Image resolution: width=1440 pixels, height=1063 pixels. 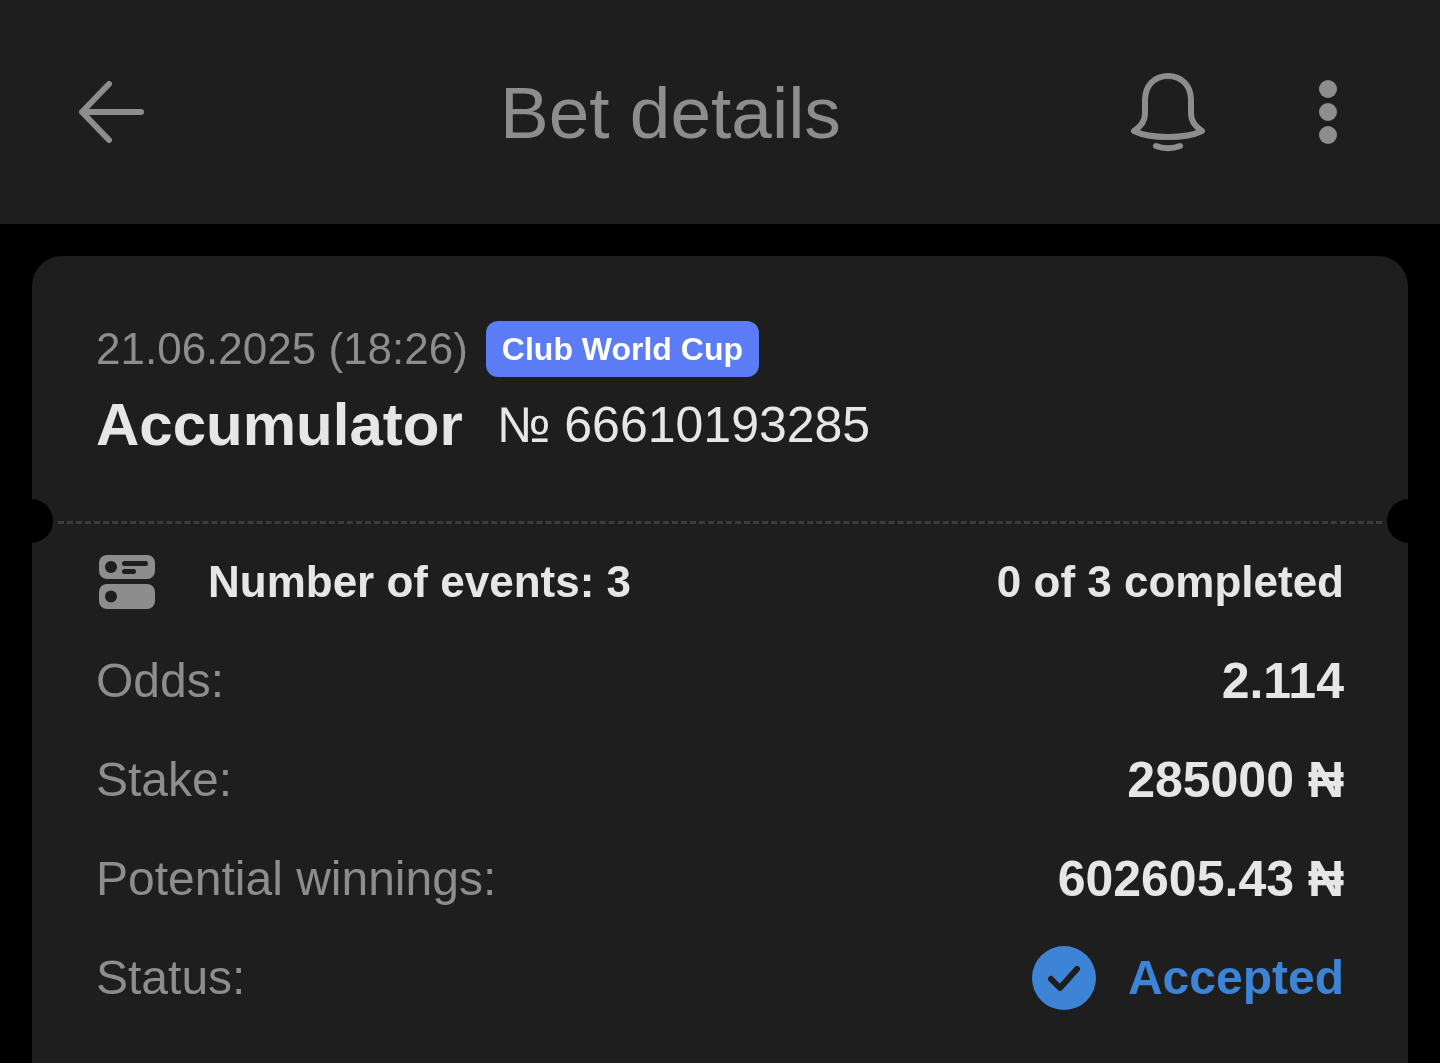 What do you see at coordinates (127, 581) in the screenshot?
I see `events-list-icon` at bounding box center [127, 581].